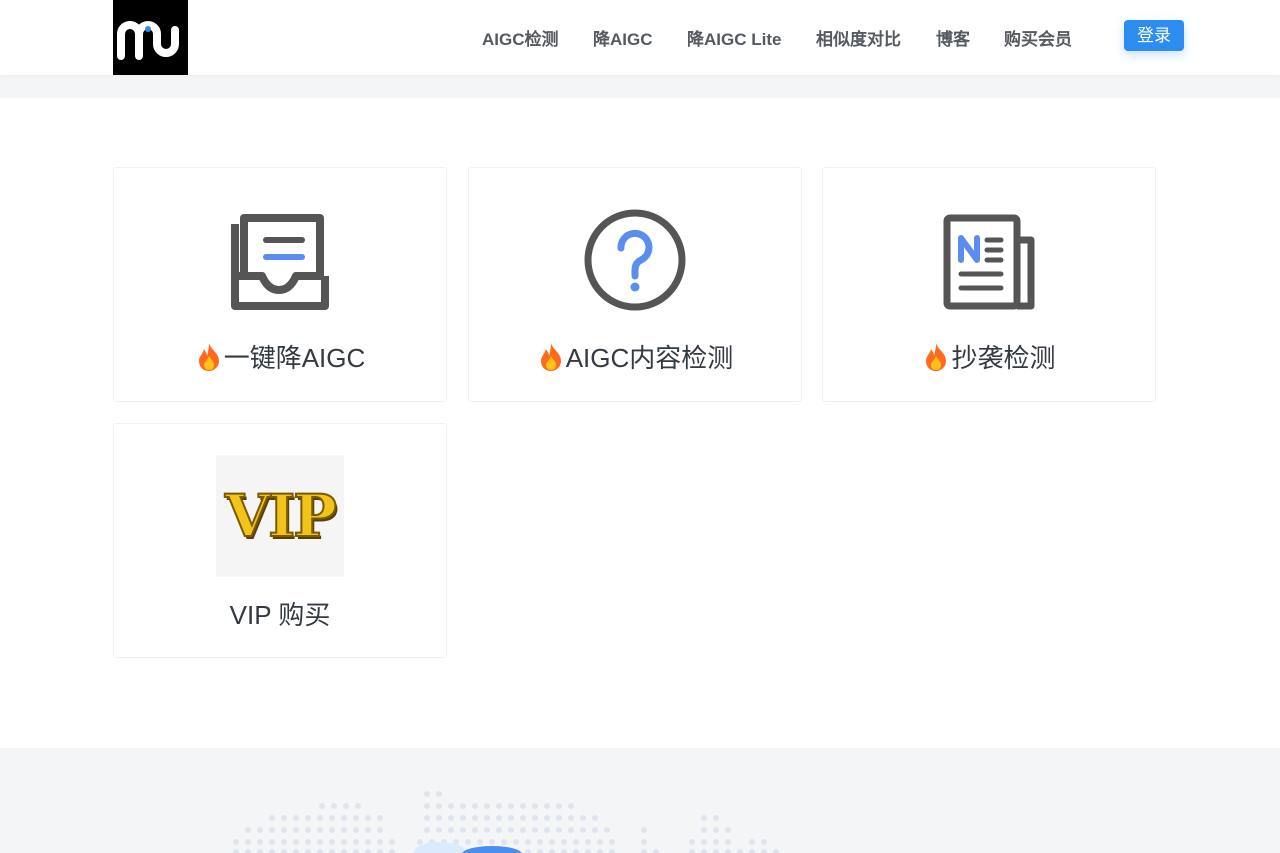 The height and width of the screenshot is (853, 1280). Describe the element at coordinates (734, 37) in the screenshot. I see `nav-reduce-aigc-lite: 降AIGC Lite` at that location.